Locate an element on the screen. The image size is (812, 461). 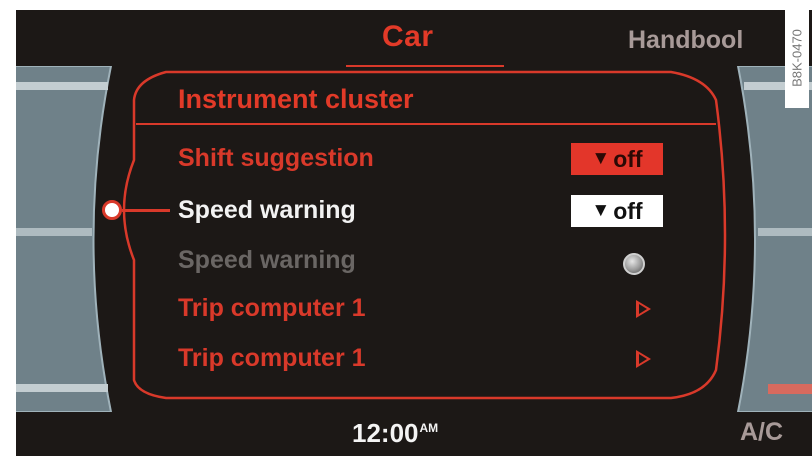
clock-time: 12:00 is located at coordinates (385, 433).